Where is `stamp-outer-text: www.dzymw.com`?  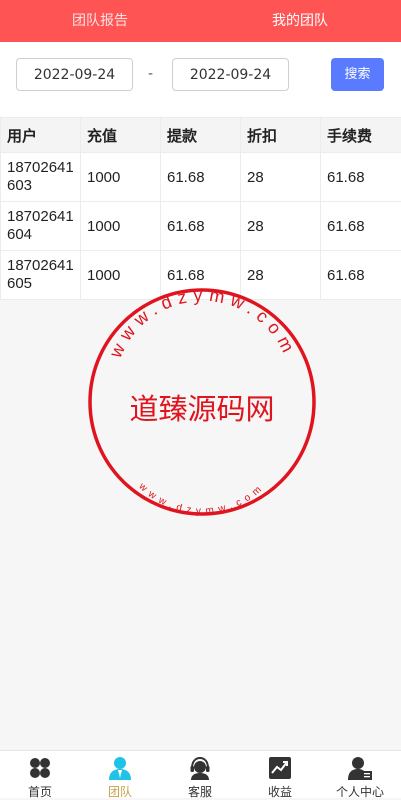 stamp-outer-text: www.dzymw.com is located at coordinates (203, 324).